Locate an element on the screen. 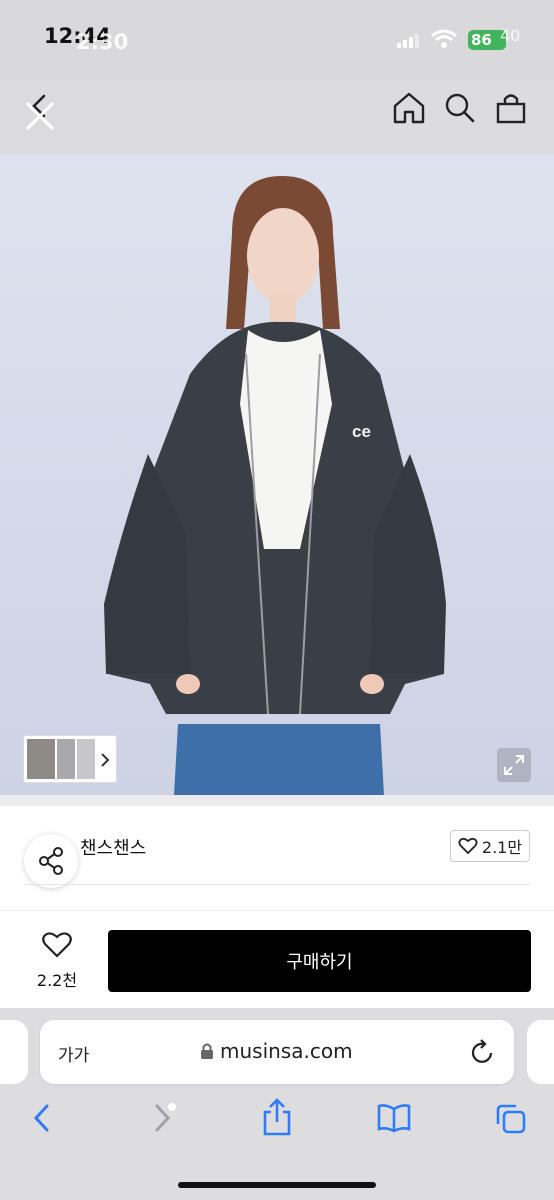 The image size is (554, 1200). address-bar: 가가 musinsa.com is located at coordinates (277, 1052).